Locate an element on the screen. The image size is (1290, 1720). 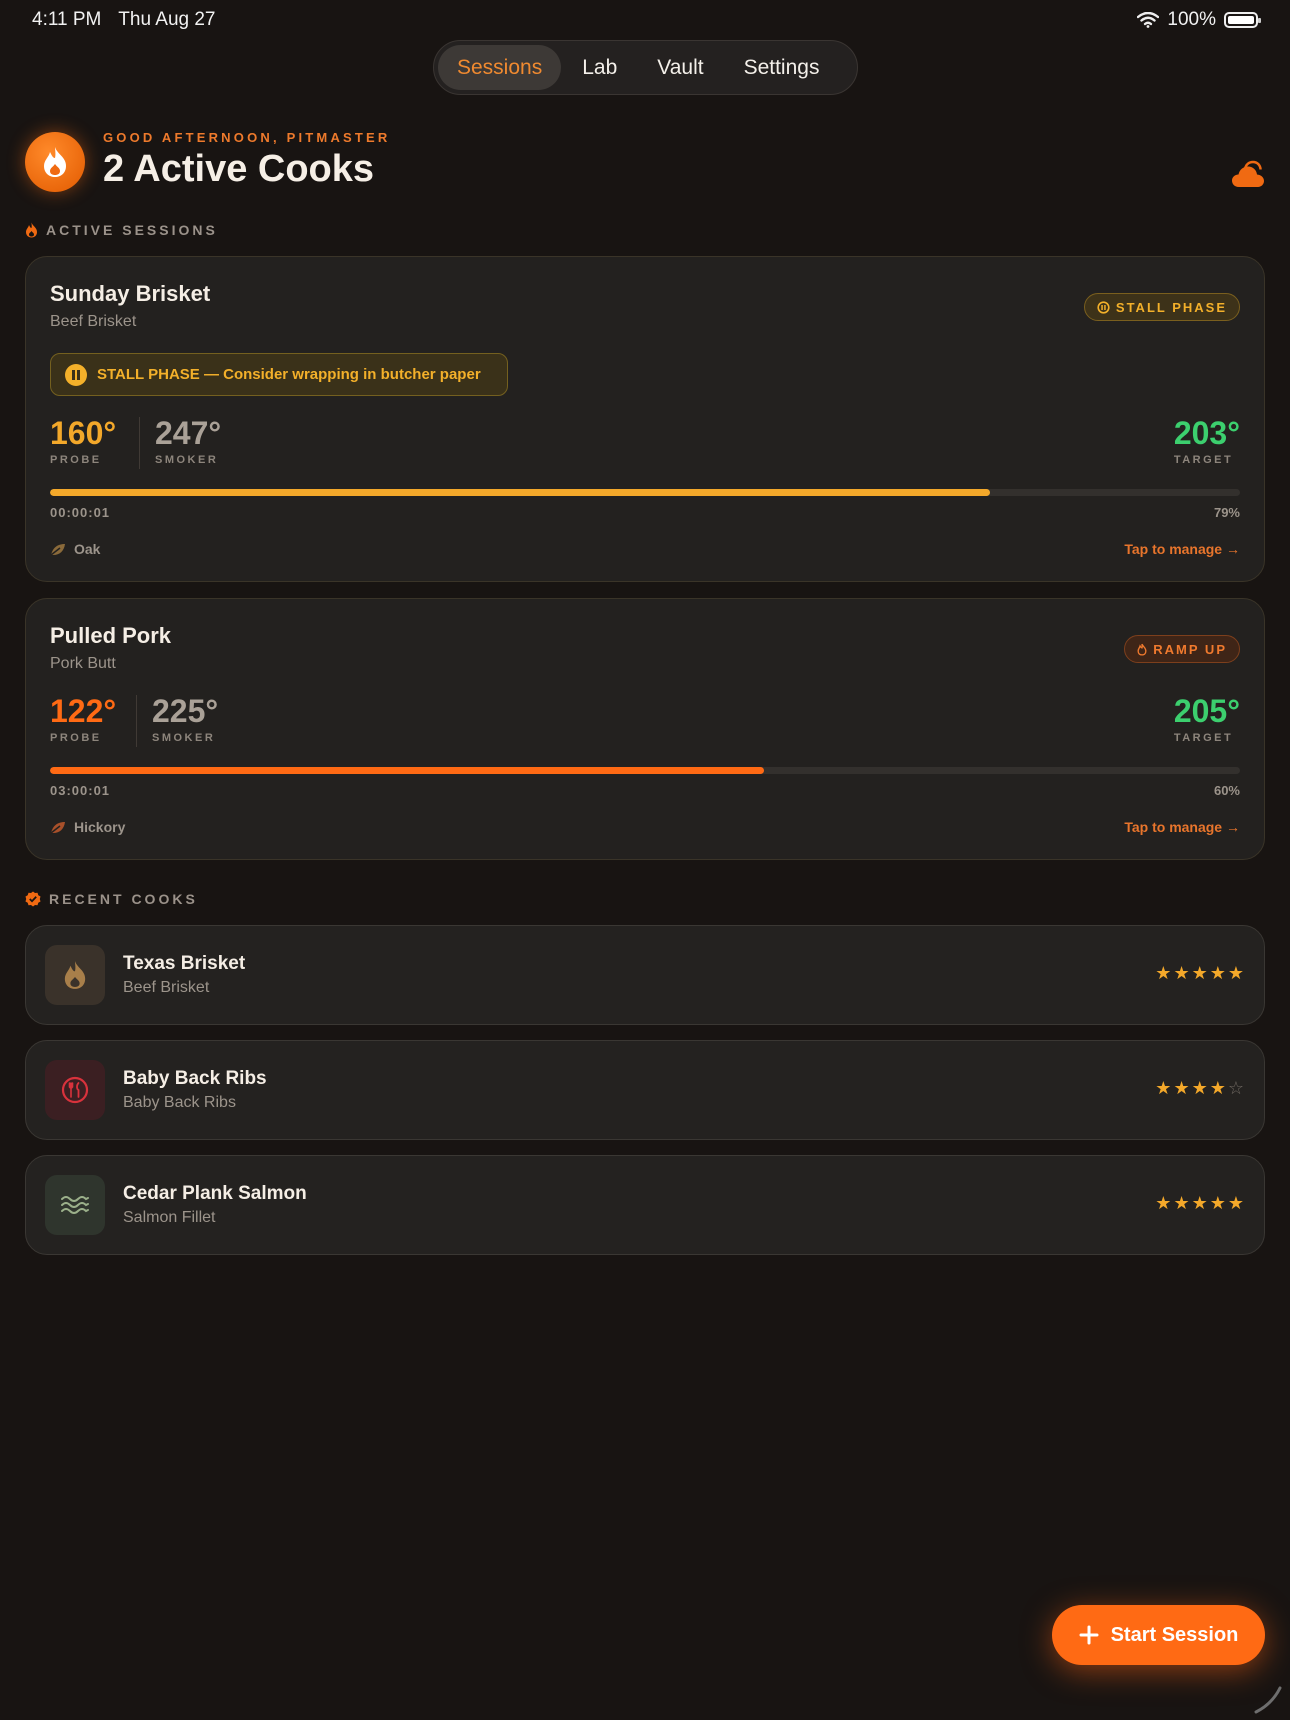
resize-handle-icon is located at coordinates (1268, 1698).